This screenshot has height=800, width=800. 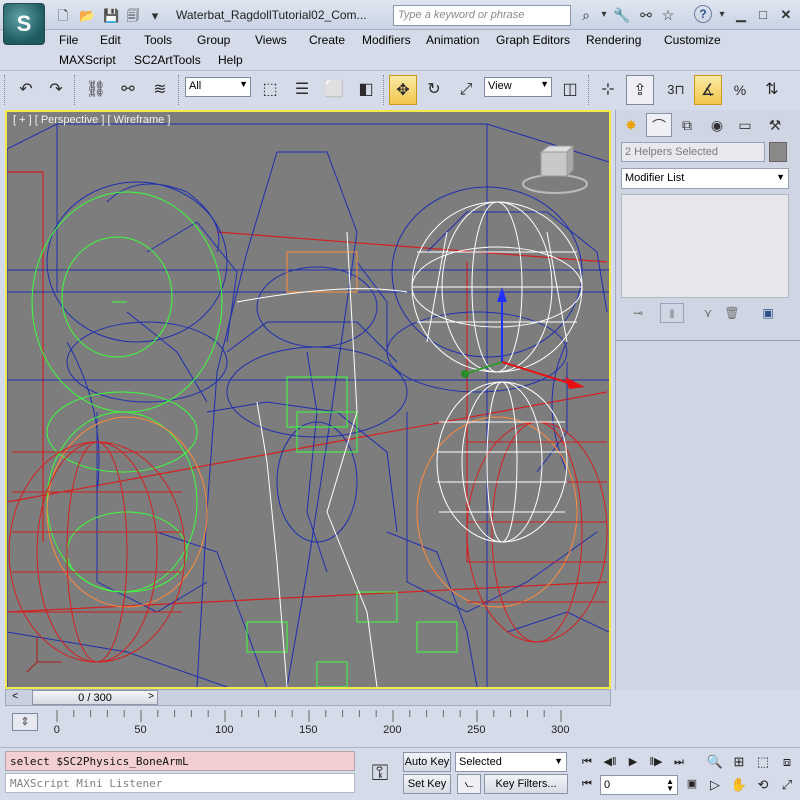 I want to click on search-dropdown-icon: ▾, so click(x=604, y=15).